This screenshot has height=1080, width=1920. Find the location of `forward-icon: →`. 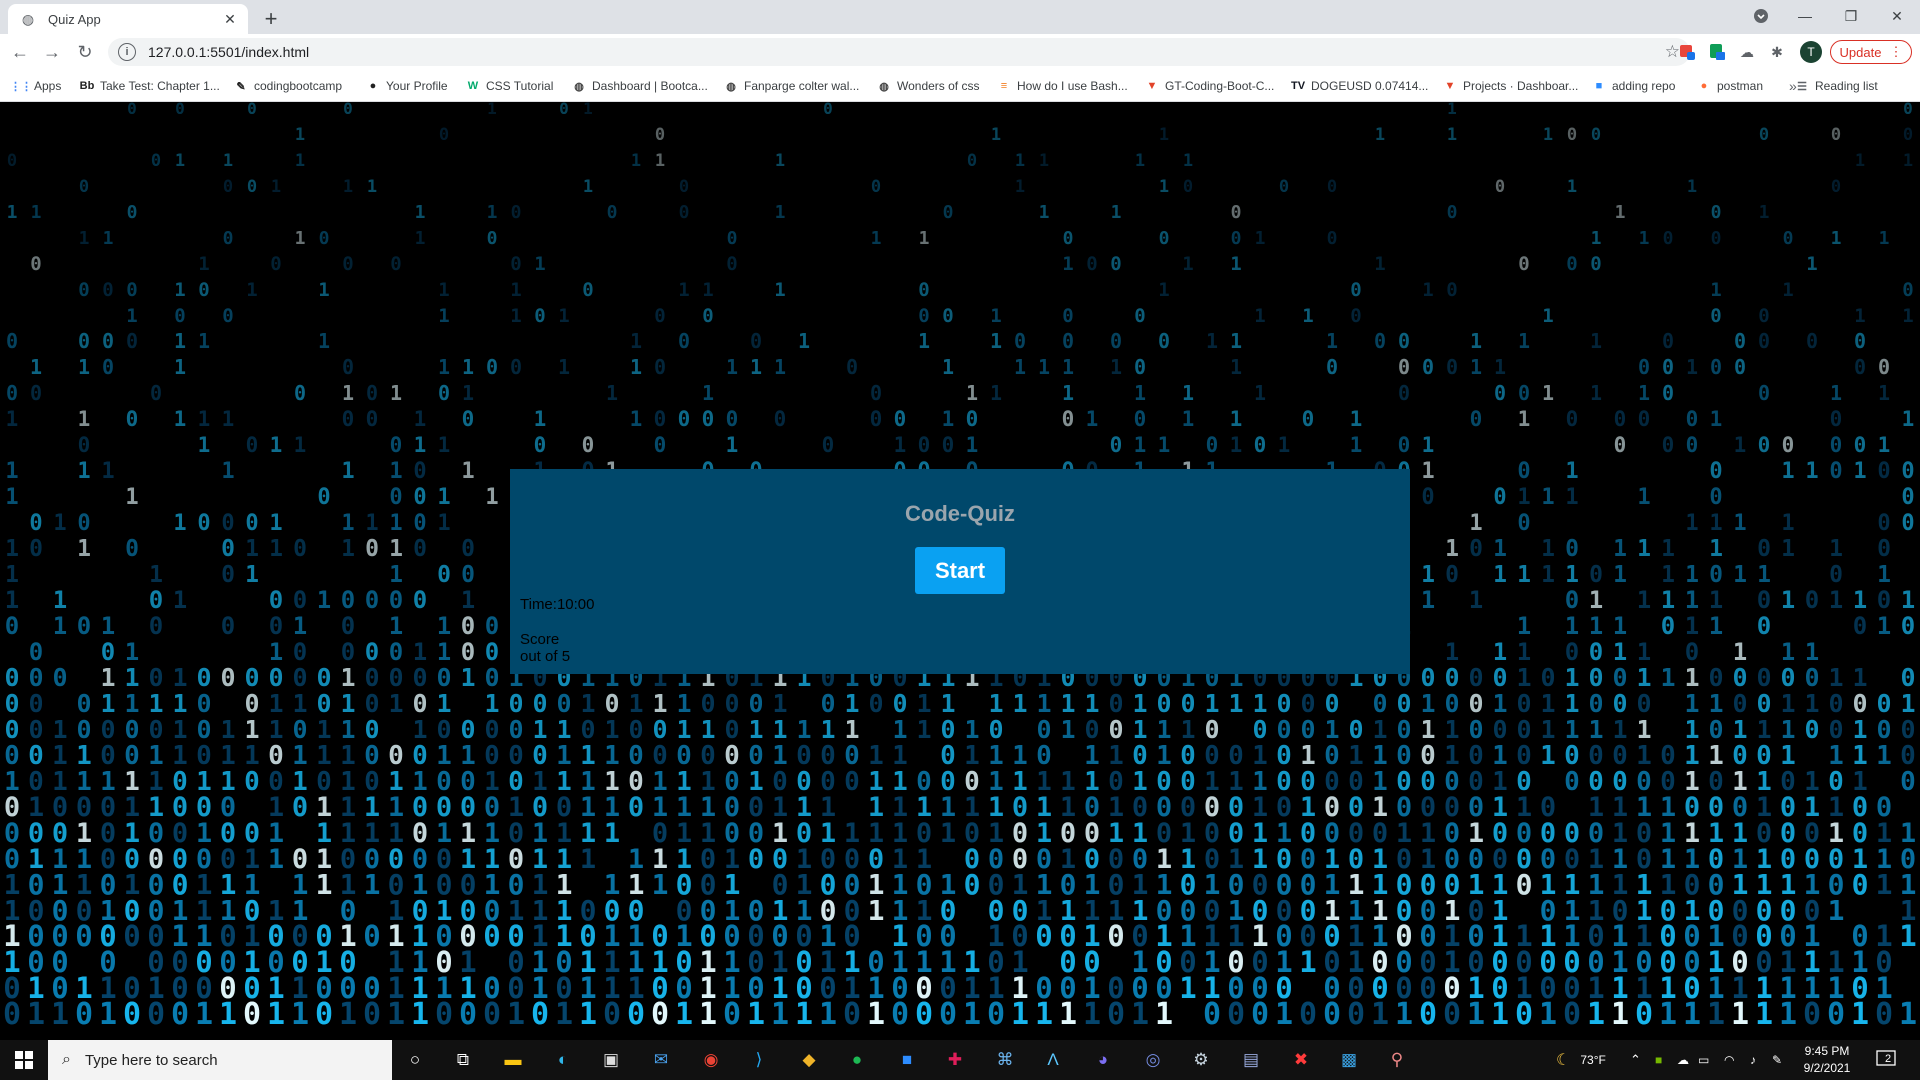

forward-icon: → is located at coordinates (52, 52).